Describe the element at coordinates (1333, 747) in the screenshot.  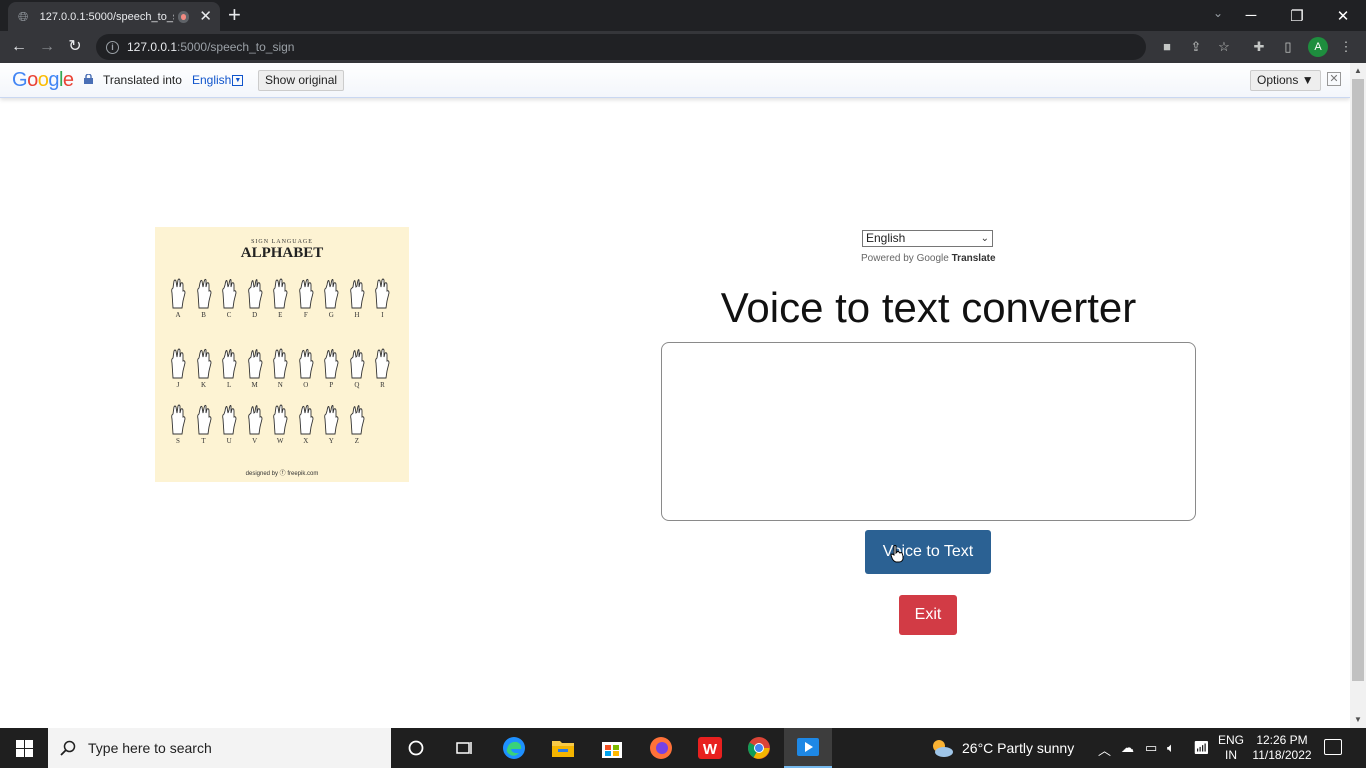
I see `notification-center-icon` at that location.